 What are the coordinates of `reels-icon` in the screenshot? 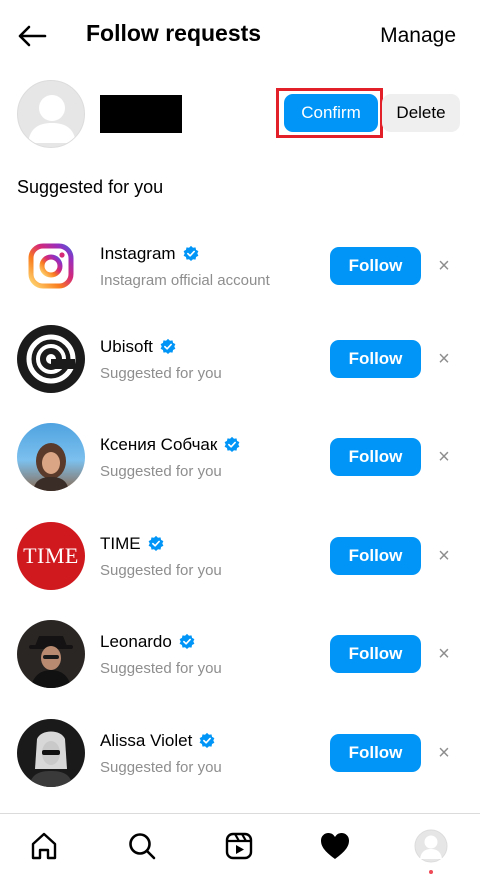 It's located at (239, 846).